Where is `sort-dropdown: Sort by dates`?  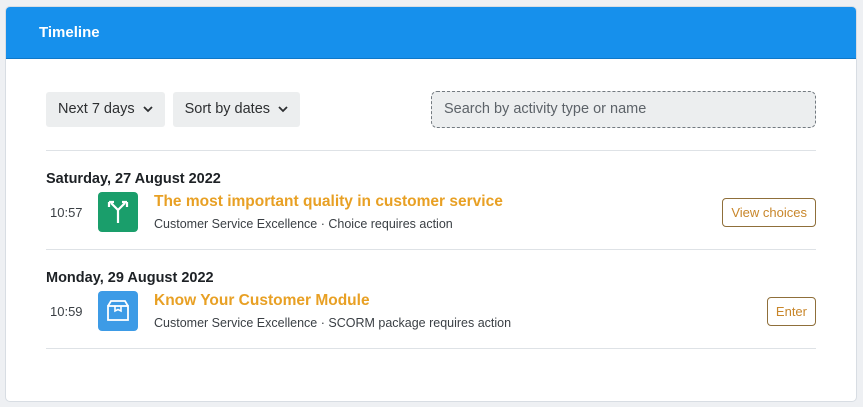 sort-dropdown: Sort by dates is located at coordinates (236, 109).